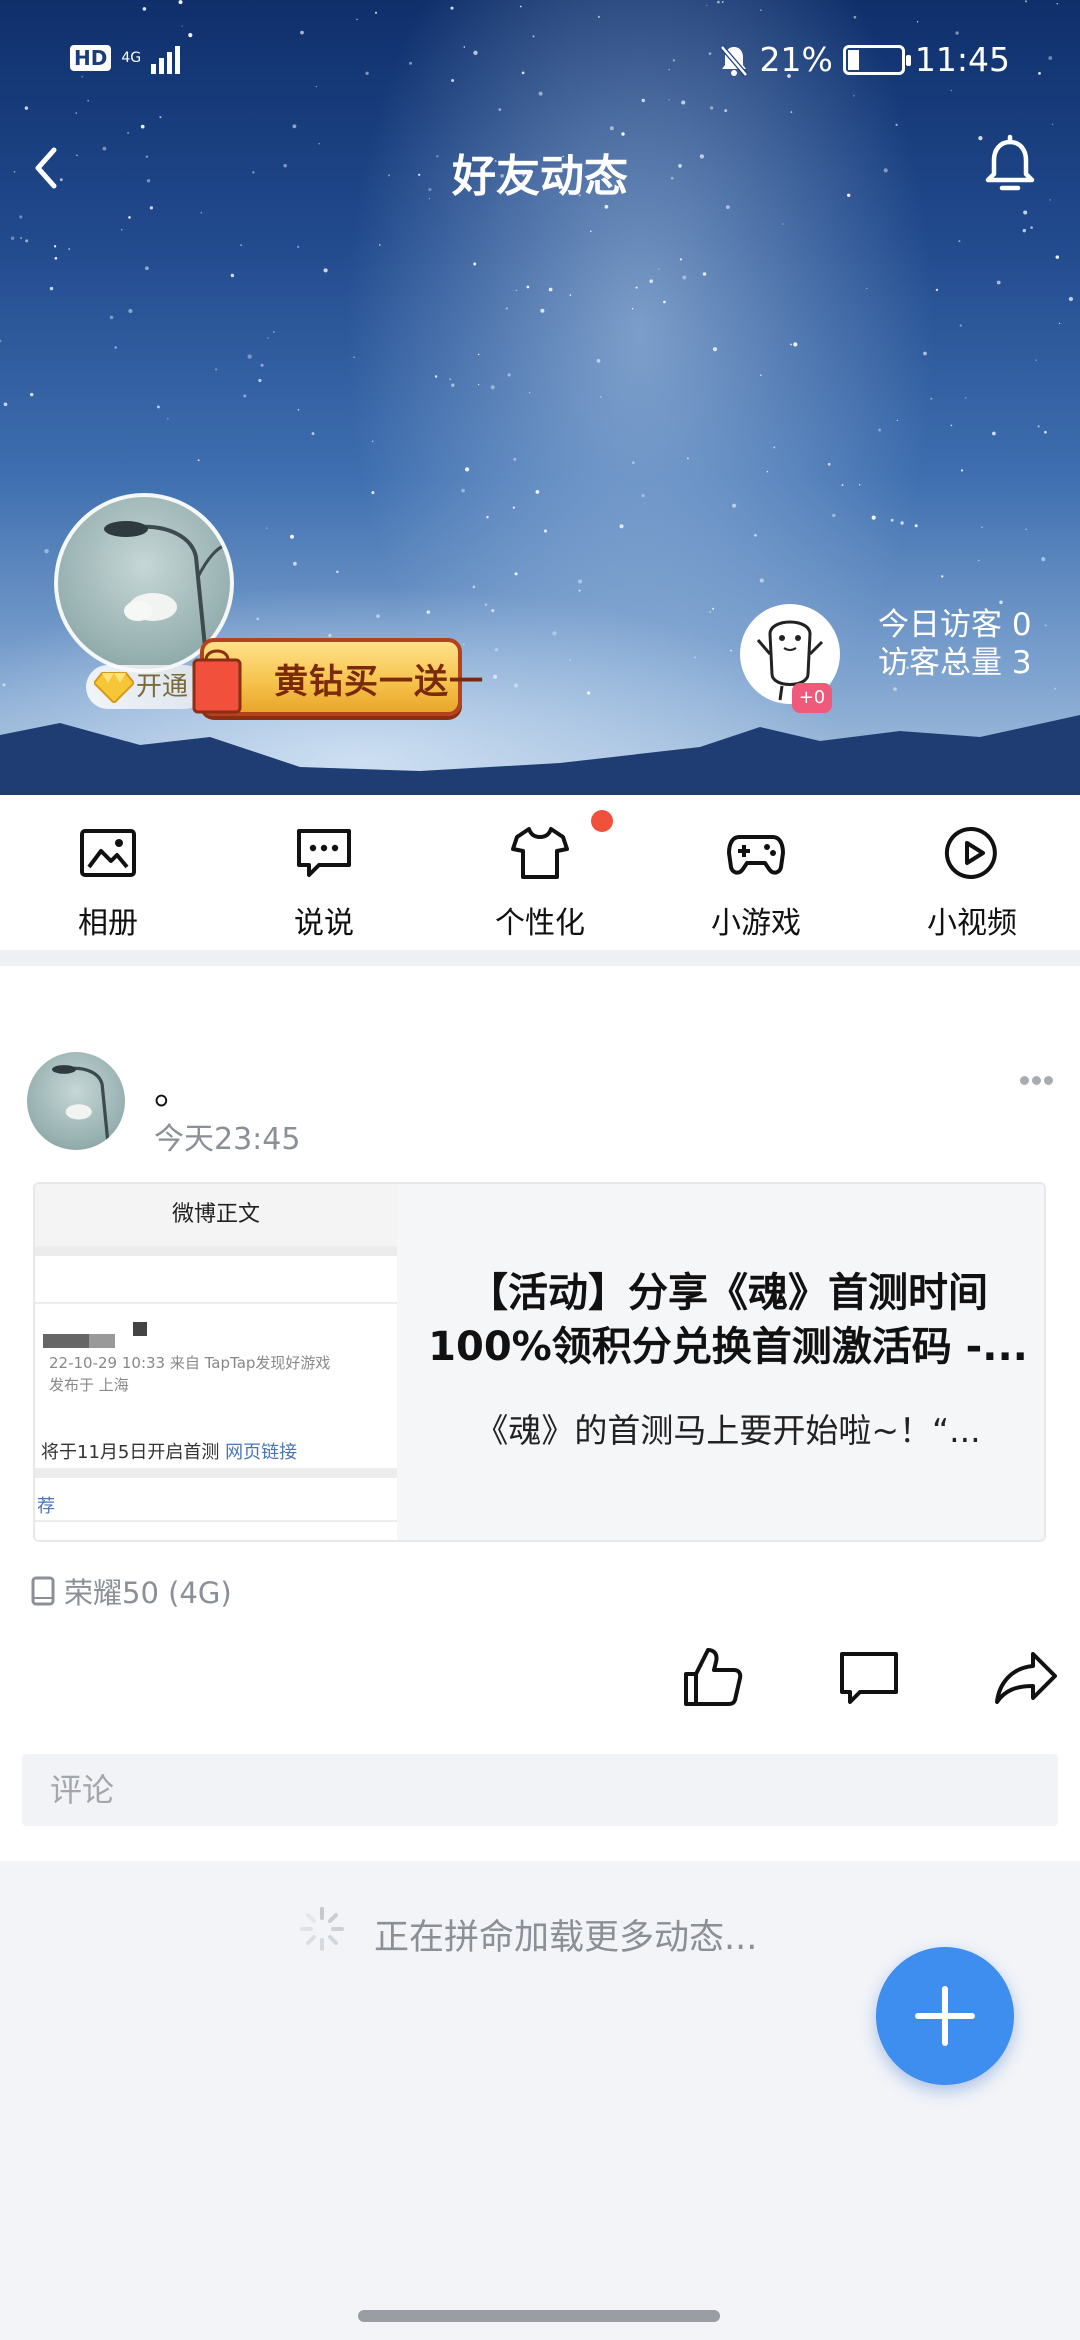 The height and width of the screenshot is (2340, 1080). What do you see at coordinates (46, 1506) in the screenshot?
I see `thumb-recommend: 荐` at bounding box center [46, 1506].